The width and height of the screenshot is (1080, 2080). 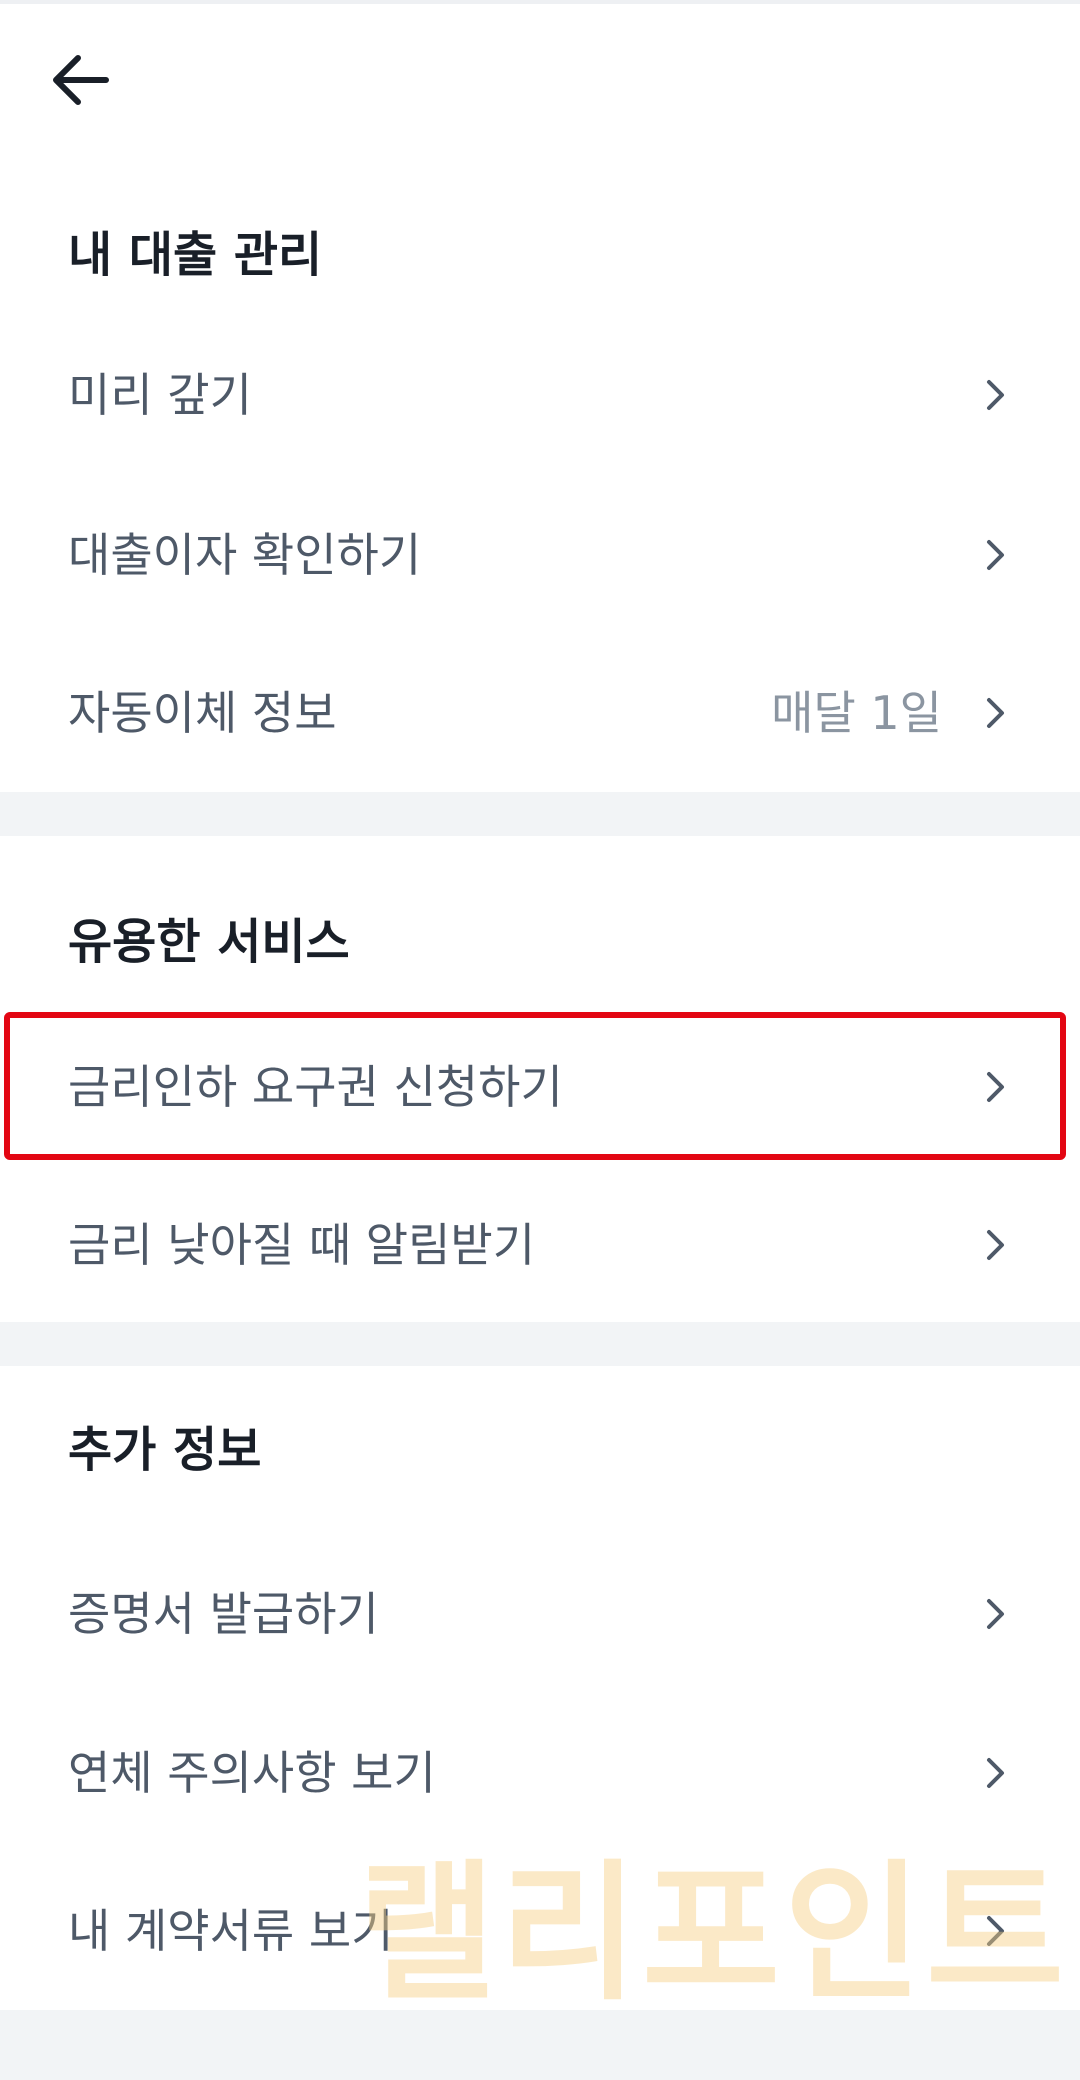 What do you see at coordinates (540, 1614) in the screenshot?
I see `menu-item-issue-certificate: 증명서 발급하기` at bounding box center [540, 1614].